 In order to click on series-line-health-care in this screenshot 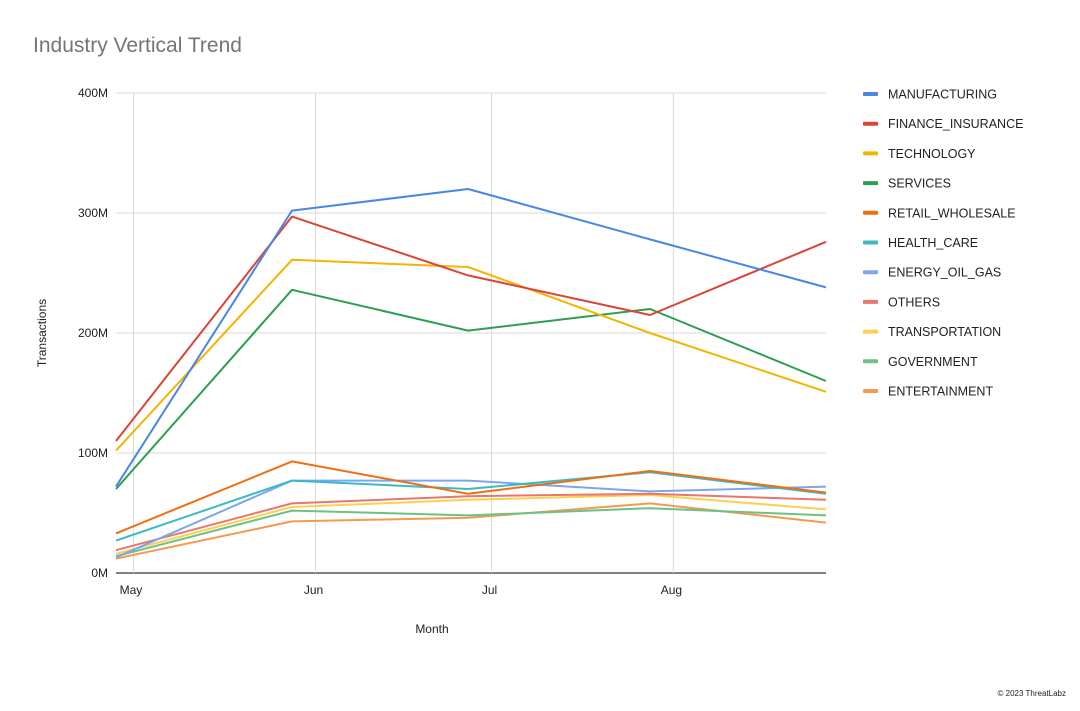, I will do `click(471, 506)`.